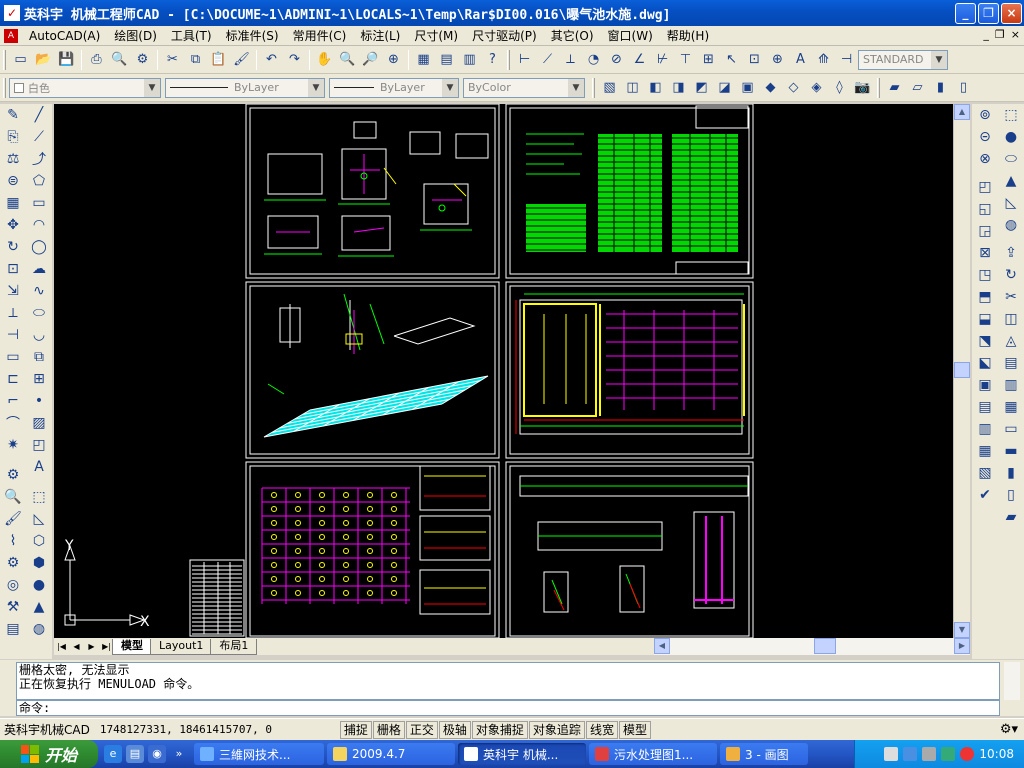 The image size is (1024, 768). What do you see at coordinates (839, 87) in the screenshot?
I see `iso-nw-icon: ◊` at bounding box center [839, 87].